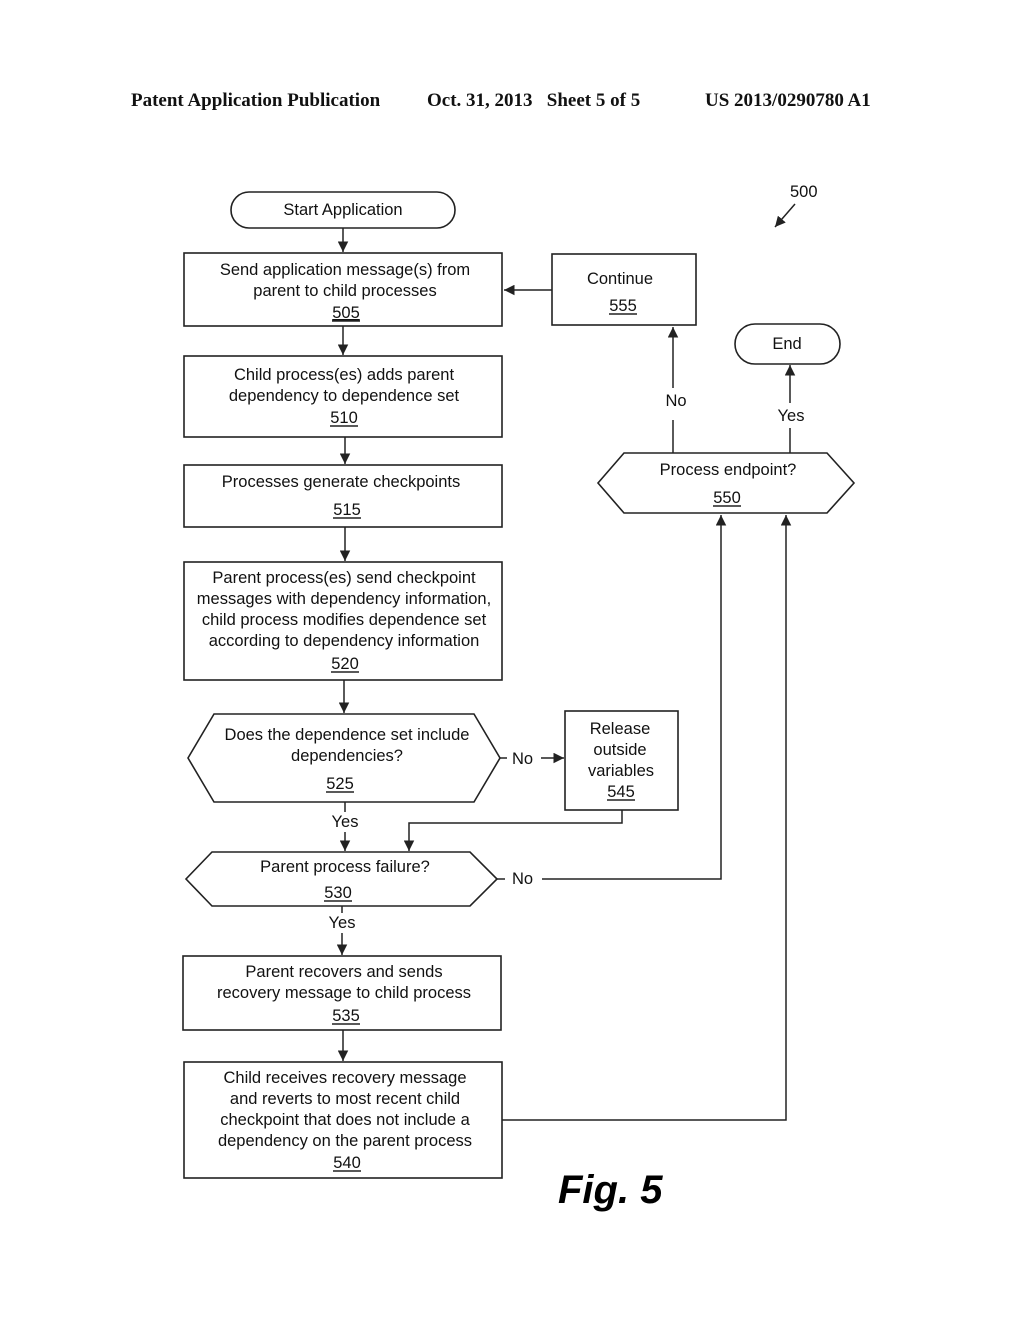 This screenshot has width=1024, height=1320. Describe the element at coordinates (343, 496) in the screenshot. I see `node-515: Processes generate checkpoints 515` at that location.